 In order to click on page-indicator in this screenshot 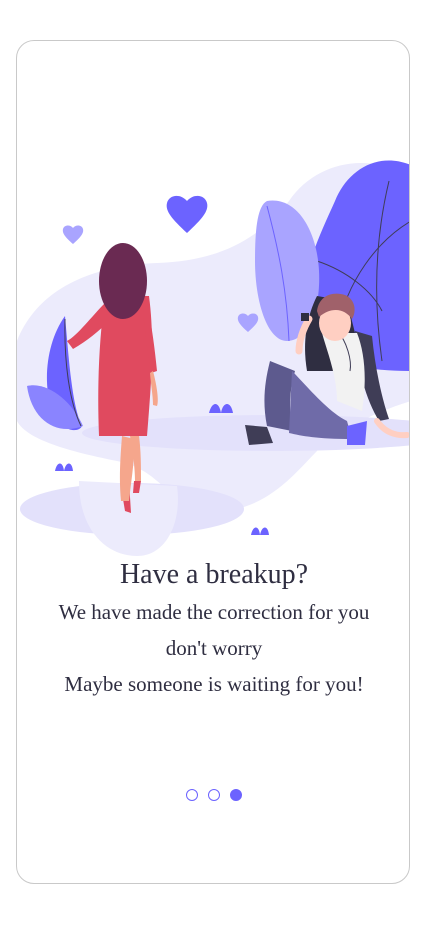, I will do `click(213, 795)`.